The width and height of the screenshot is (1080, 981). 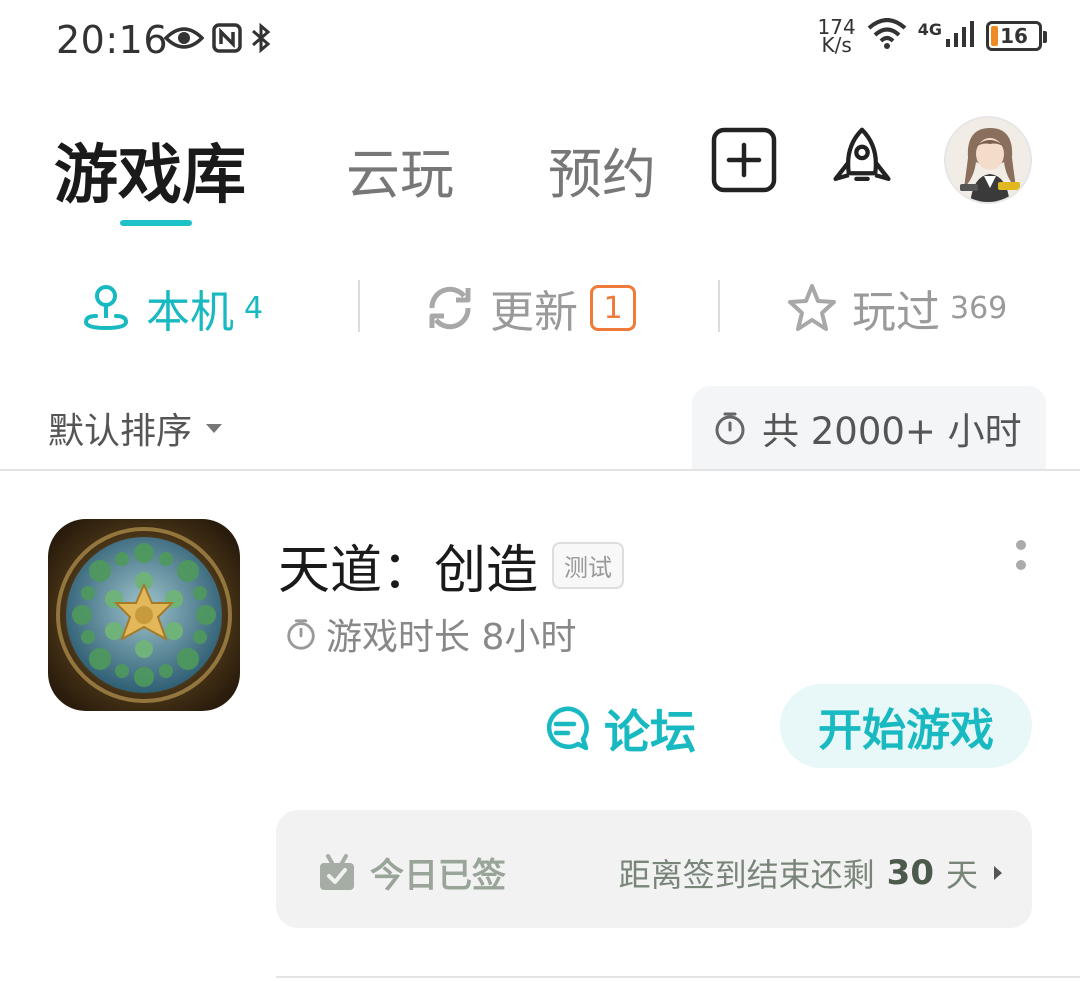 I want to click on eye-icon, so click(x=184, y=40).